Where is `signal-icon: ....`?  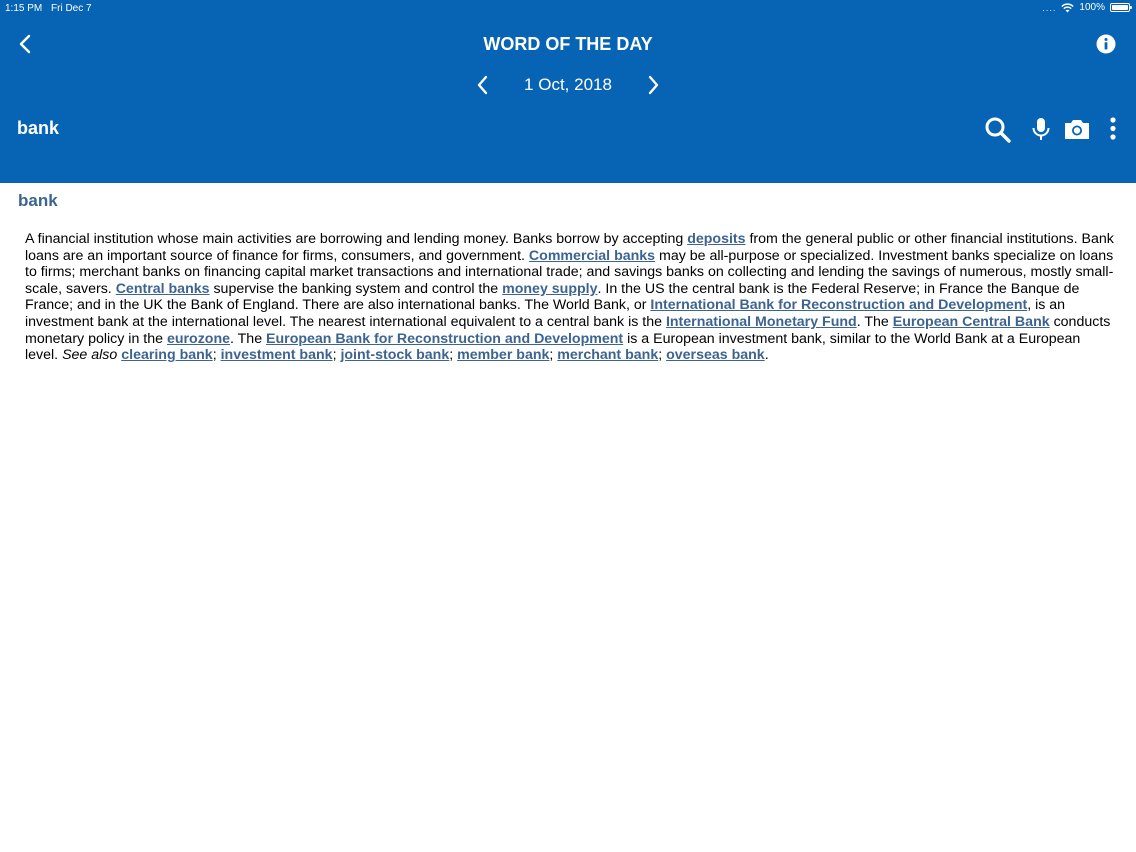
signal-icon: .... is located at coordinates (1049, 7).